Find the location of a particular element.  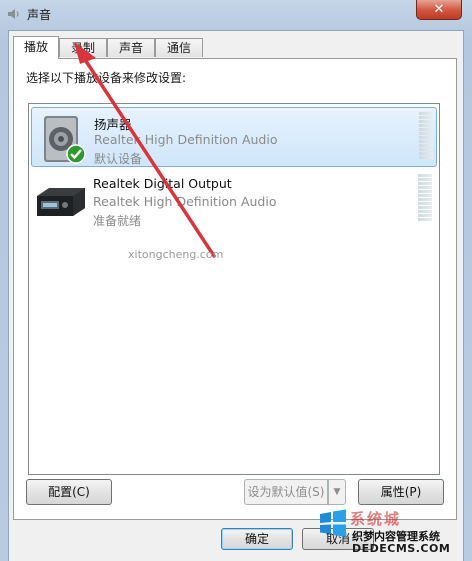

tab-sounds: 声音 is located at coordinates (131, 47).